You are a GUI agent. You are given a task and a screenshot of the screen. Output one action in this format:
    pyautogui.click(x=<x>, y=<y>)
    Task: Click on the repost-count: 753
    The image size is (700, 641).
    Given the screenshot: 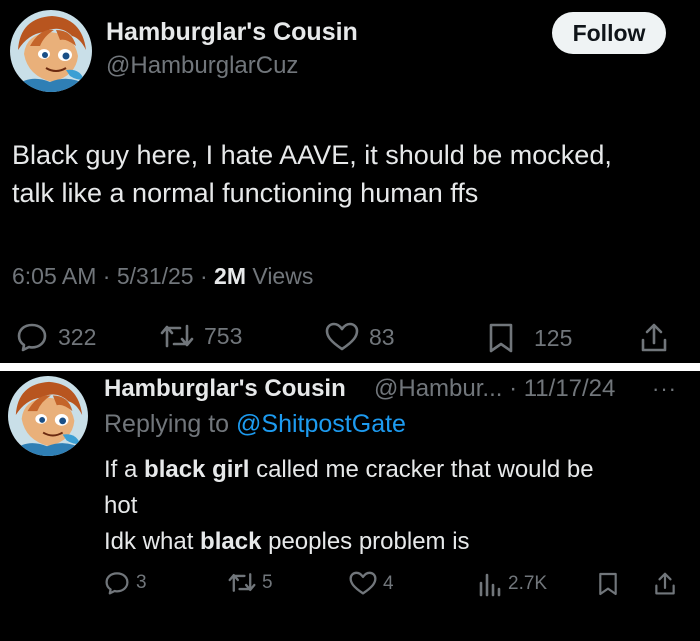 What is the action you would take?
    pyautogui.click(x=223, y=335)
    